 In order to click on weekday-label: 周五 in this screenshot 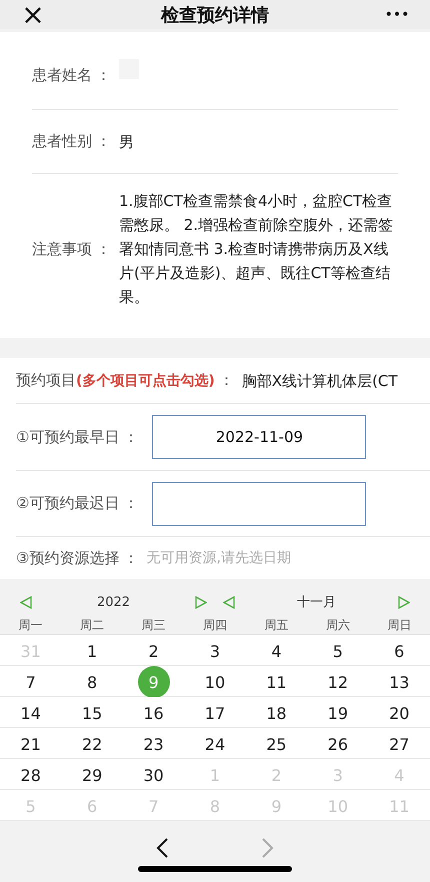, I will do `click(276, 625)`.